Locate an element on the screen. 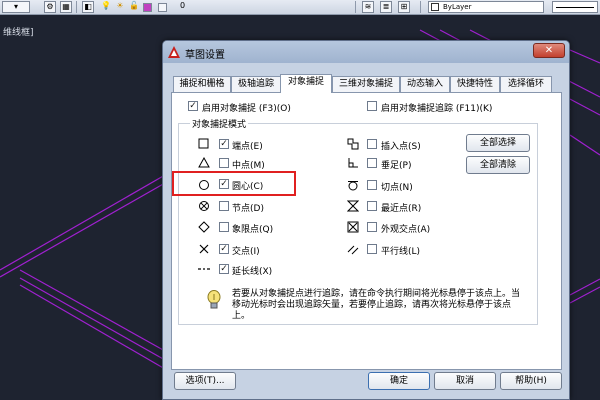 The height and width of the screenshot is (400, 600). tab-object-snap: 对象捕捉 is located at coordinates (306, 83).